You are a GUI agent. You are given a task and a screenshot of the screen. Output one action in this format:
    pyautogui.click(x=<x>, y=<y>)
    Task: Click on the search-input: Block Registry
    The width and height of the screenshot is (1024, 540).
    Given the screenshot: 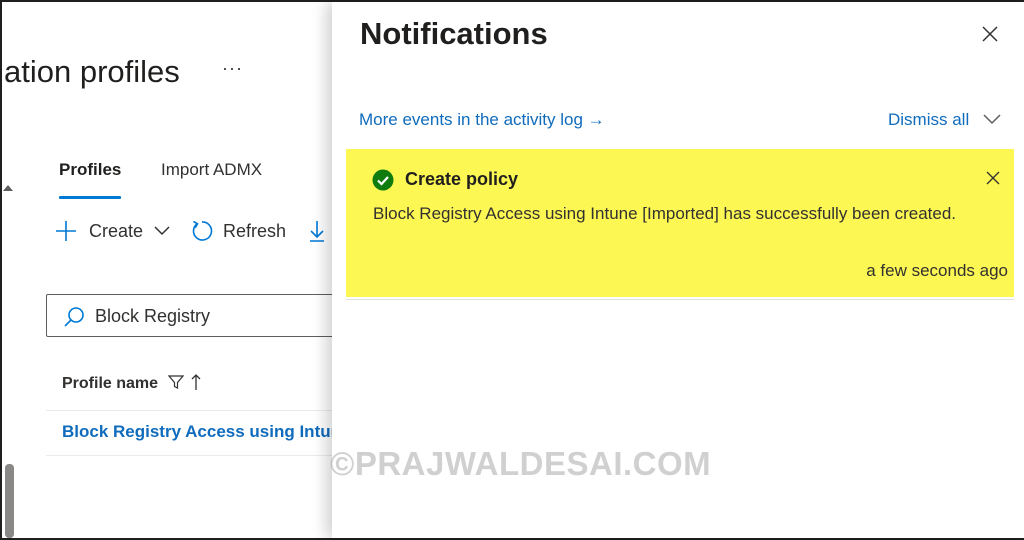 What is the action you would take?
    pyautogui.click(x=189, y=315)
    